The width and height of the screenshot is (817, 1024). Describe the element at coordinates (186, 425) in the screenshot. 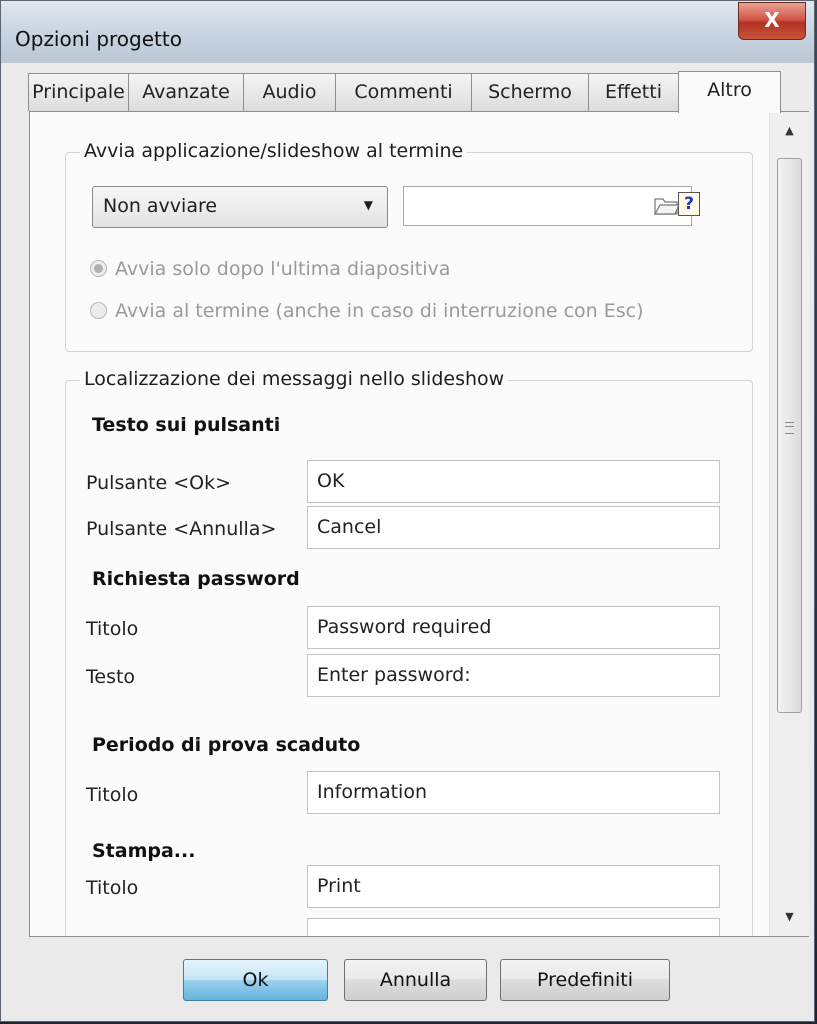

I see `buttons-section-heading: Testo sui pulsanti` at that location.